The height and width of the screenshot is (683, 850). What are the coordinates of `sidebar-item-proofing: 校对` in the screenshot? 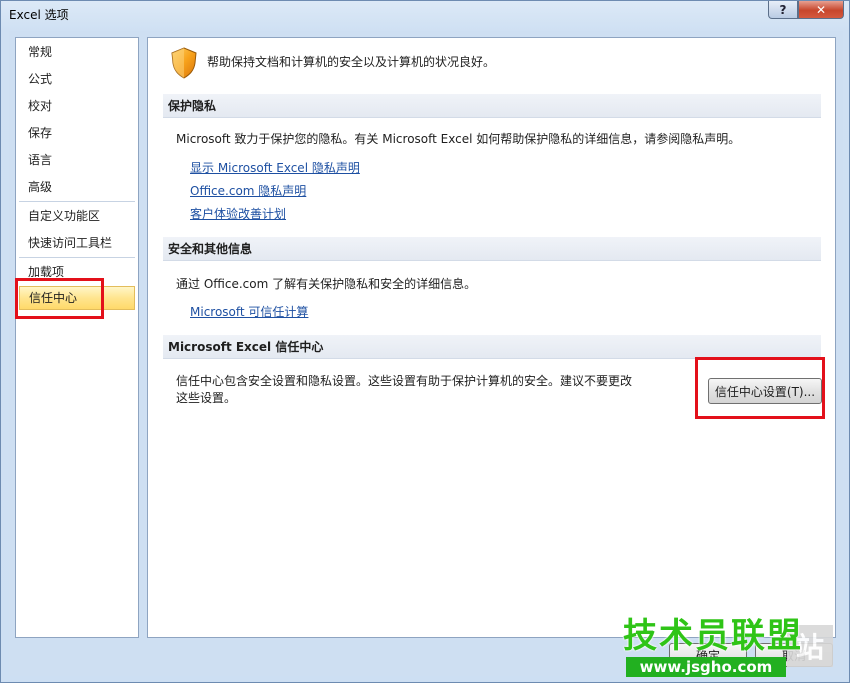 It's located at (77, 106).